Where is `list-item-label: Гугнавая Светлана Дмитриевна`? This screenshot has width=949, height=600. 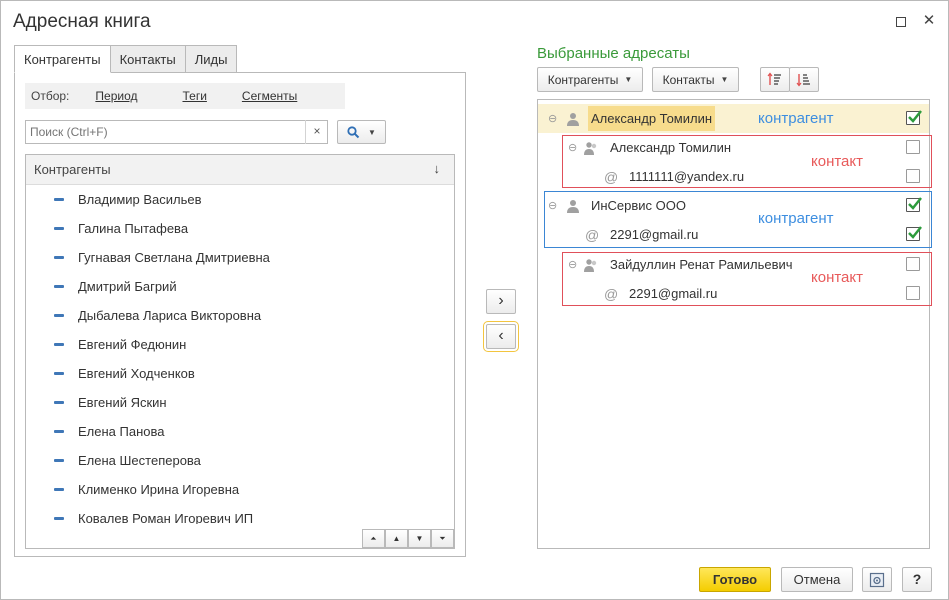 list-item-label: Гугнавая Светлана Дмитриевна is located at coordinates (174, 257).